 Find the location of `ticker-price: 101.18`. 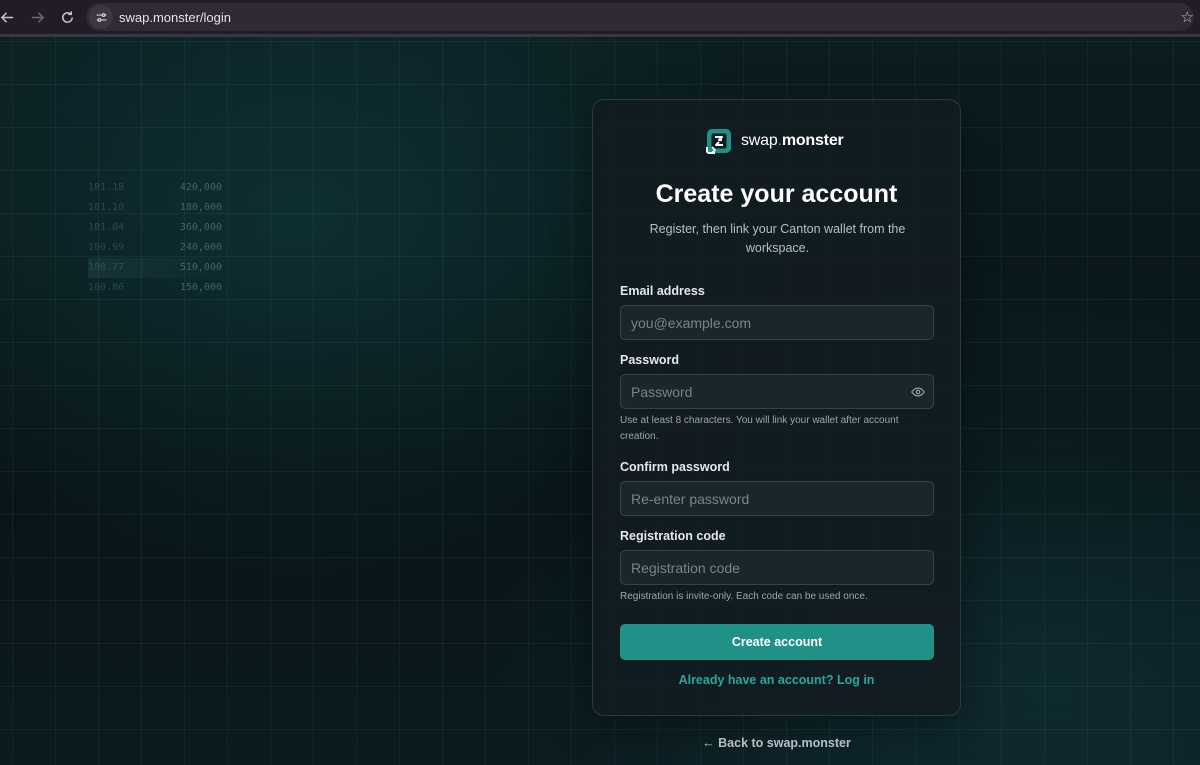

ticker-price: 101.18 is located at coordinates (106, 187).